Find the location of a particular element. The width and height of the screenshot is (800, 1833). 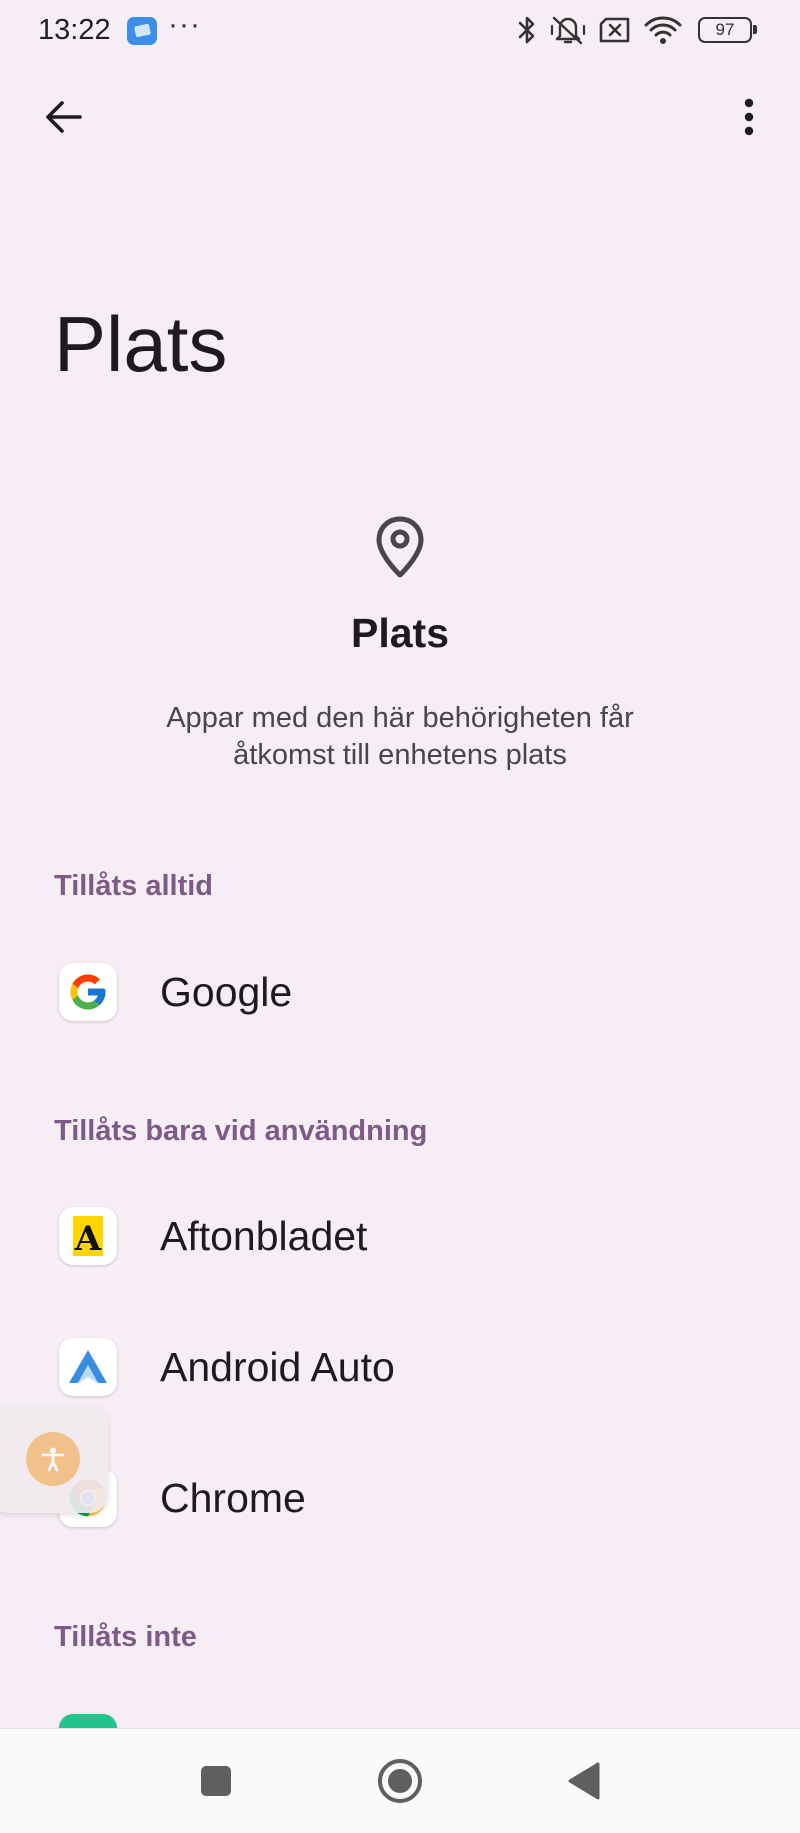

status-bar: 13:22 ··· 97 is located at coordinates (400, 30).